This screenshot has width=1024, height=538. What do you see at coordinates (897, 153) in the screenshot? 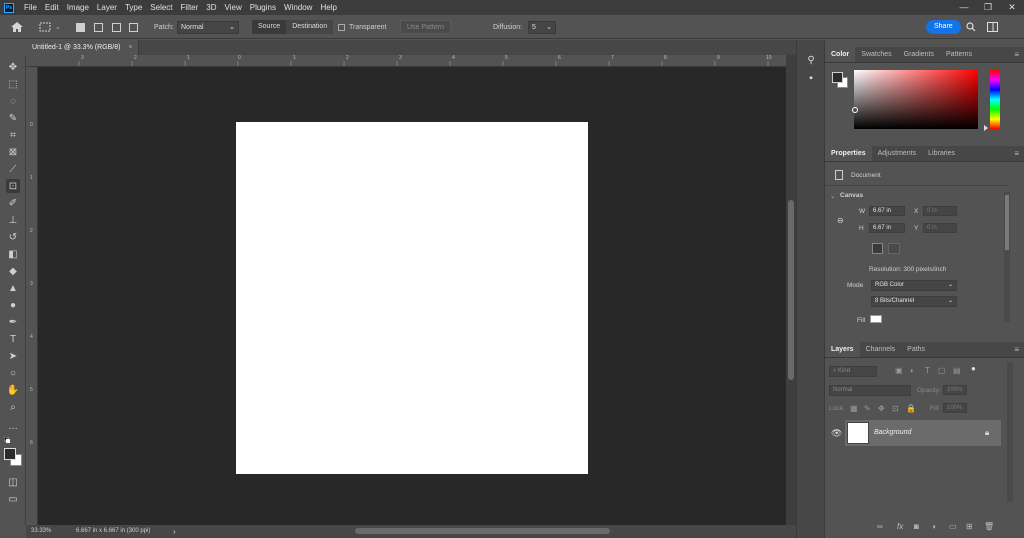
I see `tab-adjustments: Adjustments` at bounding box center [897, 153].